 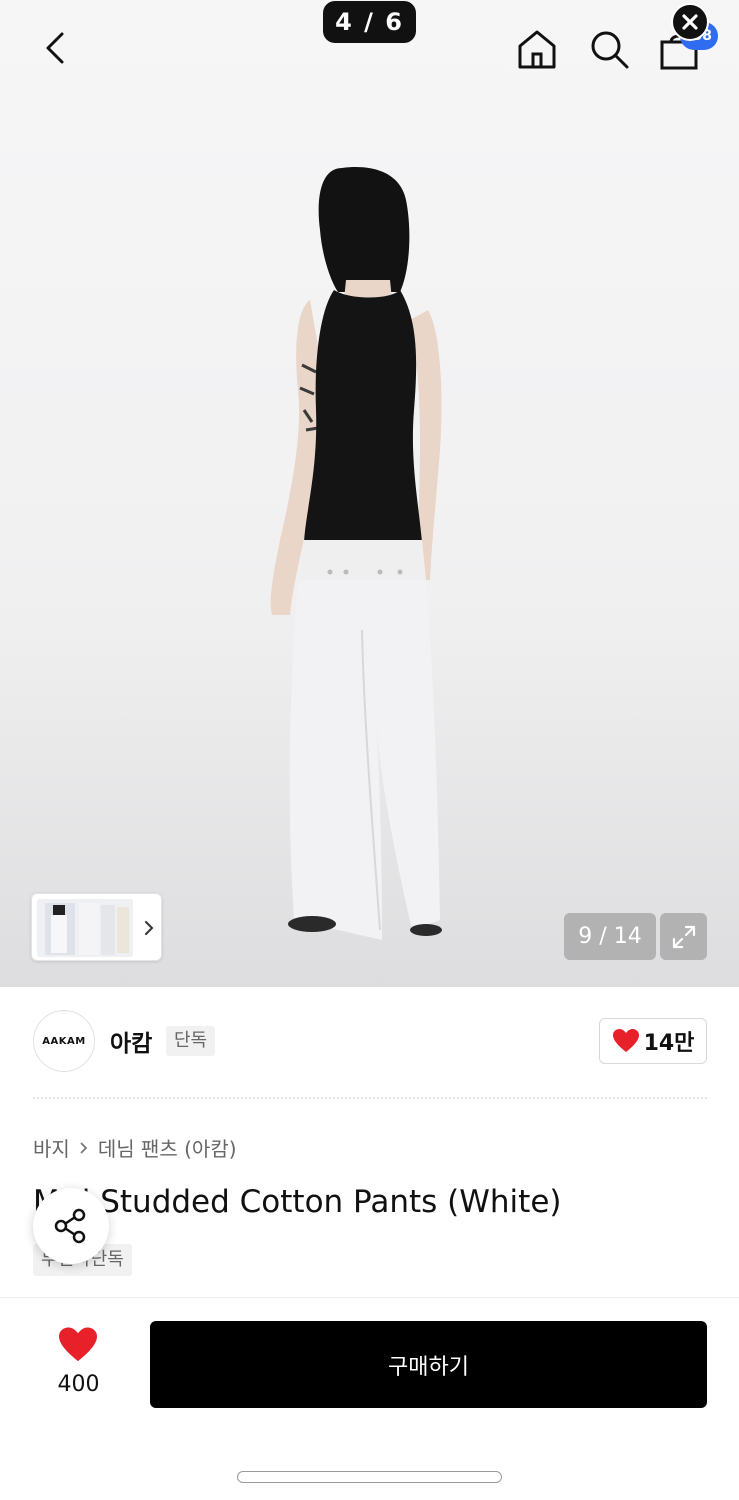 I want to click on close-viewer-button, so click(x=690, y=22).